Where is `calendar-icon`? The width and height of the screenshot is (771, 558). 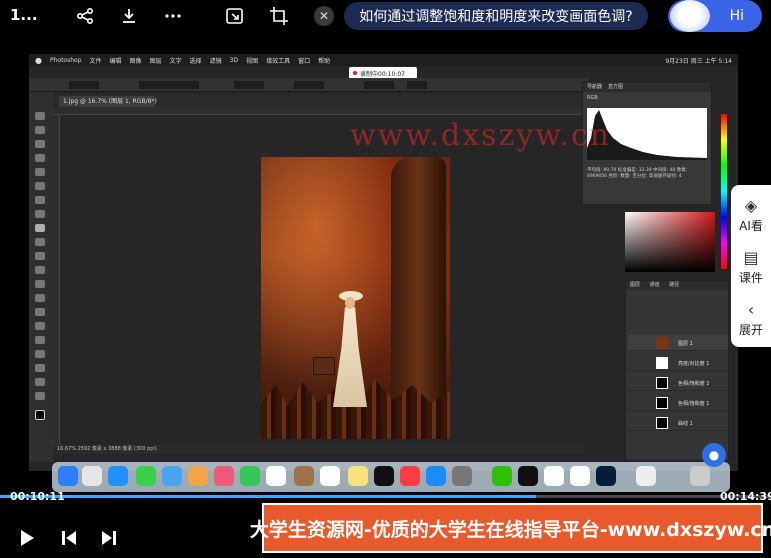
calendar-icon is located at coordinates (276, 476).